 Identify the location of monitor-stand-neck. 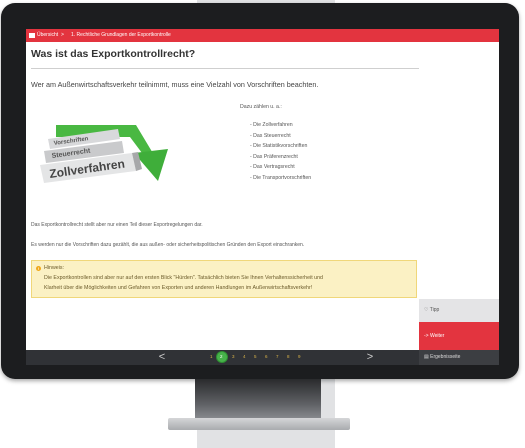
(258, 399).